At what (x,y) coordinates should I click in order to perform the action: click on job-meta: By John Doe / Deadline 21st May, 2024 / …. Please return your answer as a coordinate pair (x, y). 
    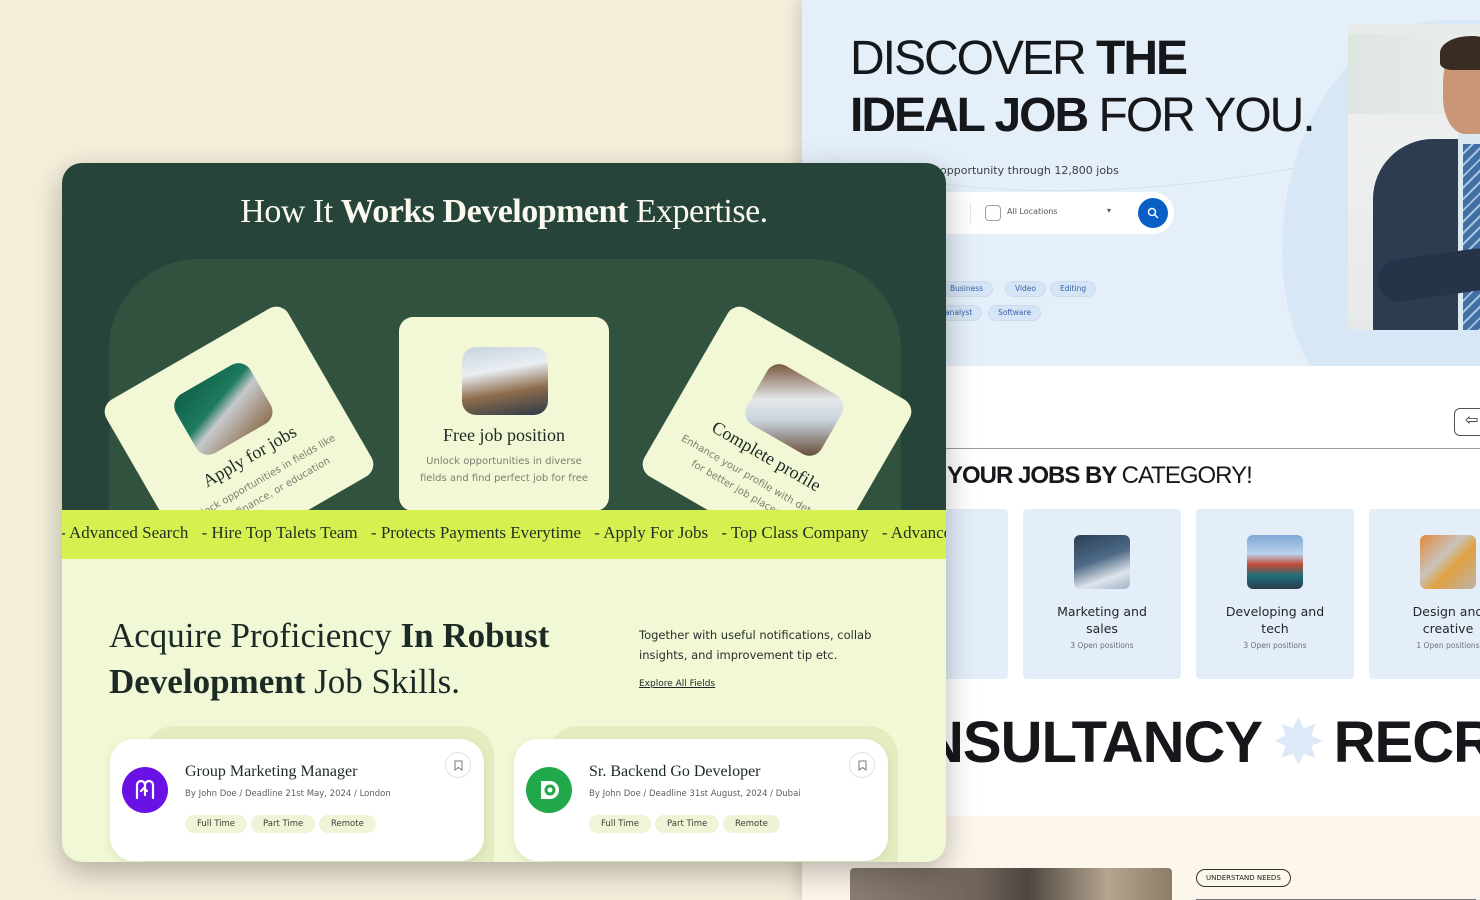
    Looking at the image, I should click on (288, 794).